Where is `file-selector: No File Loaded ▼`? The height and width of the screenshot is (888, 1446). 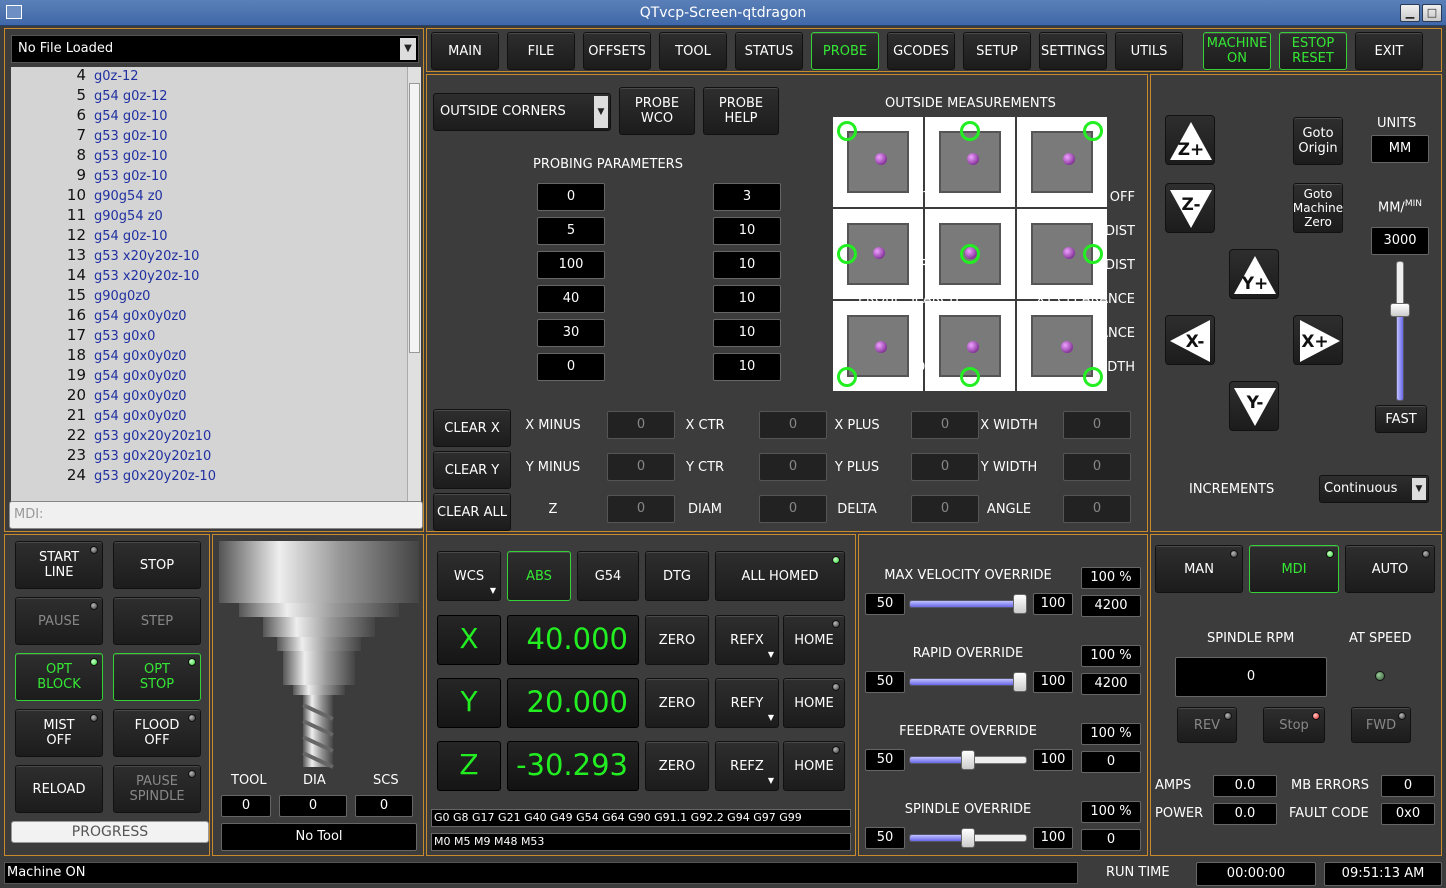 file-selector: No File Loaded ▼ is located at coordinates (215, 49).